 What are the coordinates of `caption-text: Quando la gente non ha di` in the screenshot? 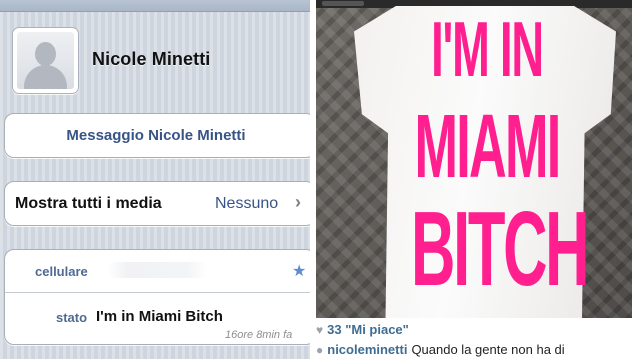 It's located at (488, 349).